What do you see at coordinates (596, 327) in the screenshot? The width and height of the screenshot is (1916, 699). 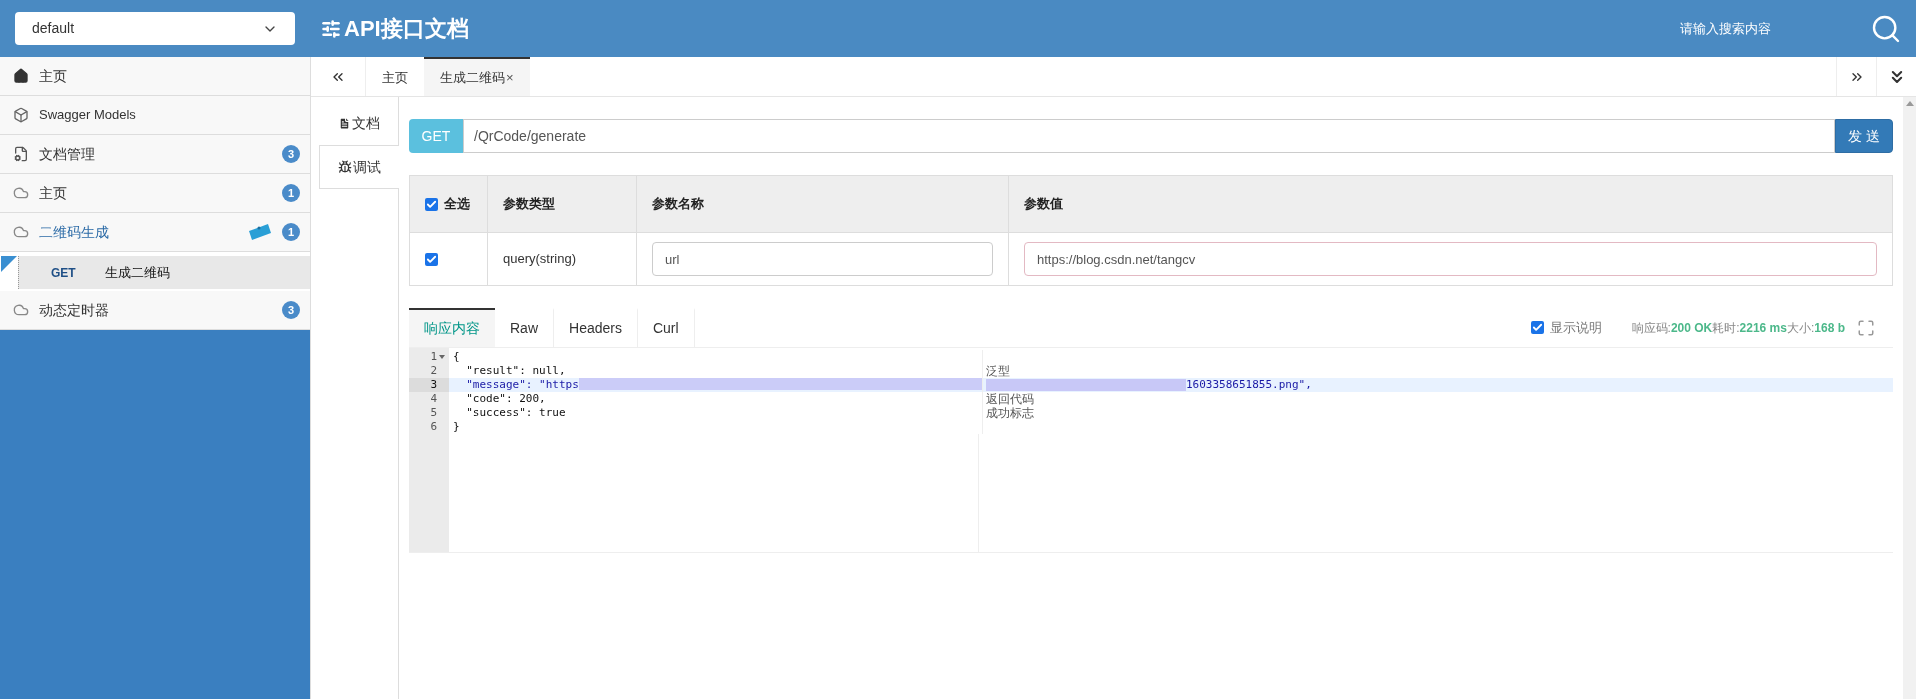 I see `response-tab: Headers` at bounding box center [596, 327].